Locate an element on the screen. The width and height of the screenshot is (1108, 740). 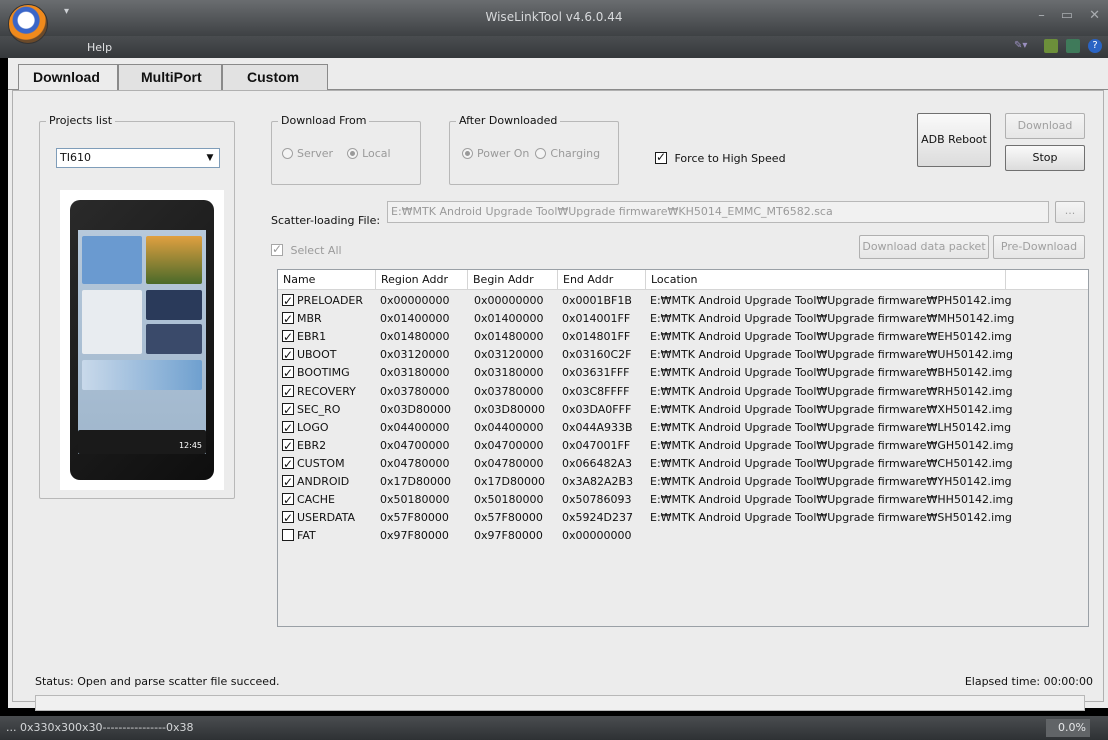
row-name: CACHE is located at coordinates (316, 500).